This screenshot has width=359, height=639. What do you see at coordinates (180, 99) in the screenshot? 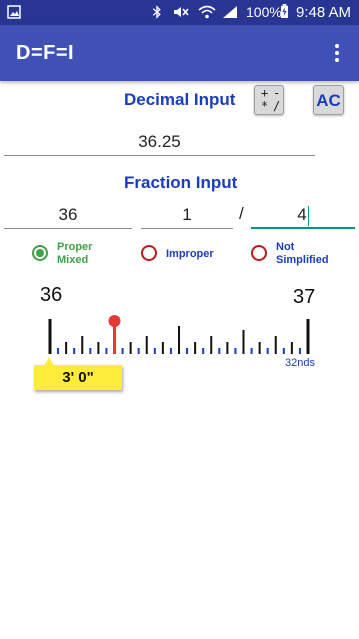
I see `decimal-input-label: Decimal Input` at bounding box center [180, 99].